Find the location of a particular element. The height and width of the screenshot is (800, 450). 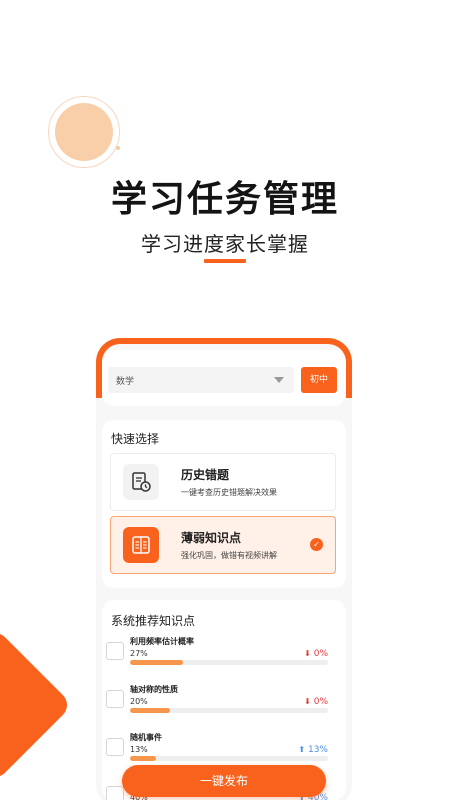

dropdown-caret-icon is located at coordinates (279, 380).